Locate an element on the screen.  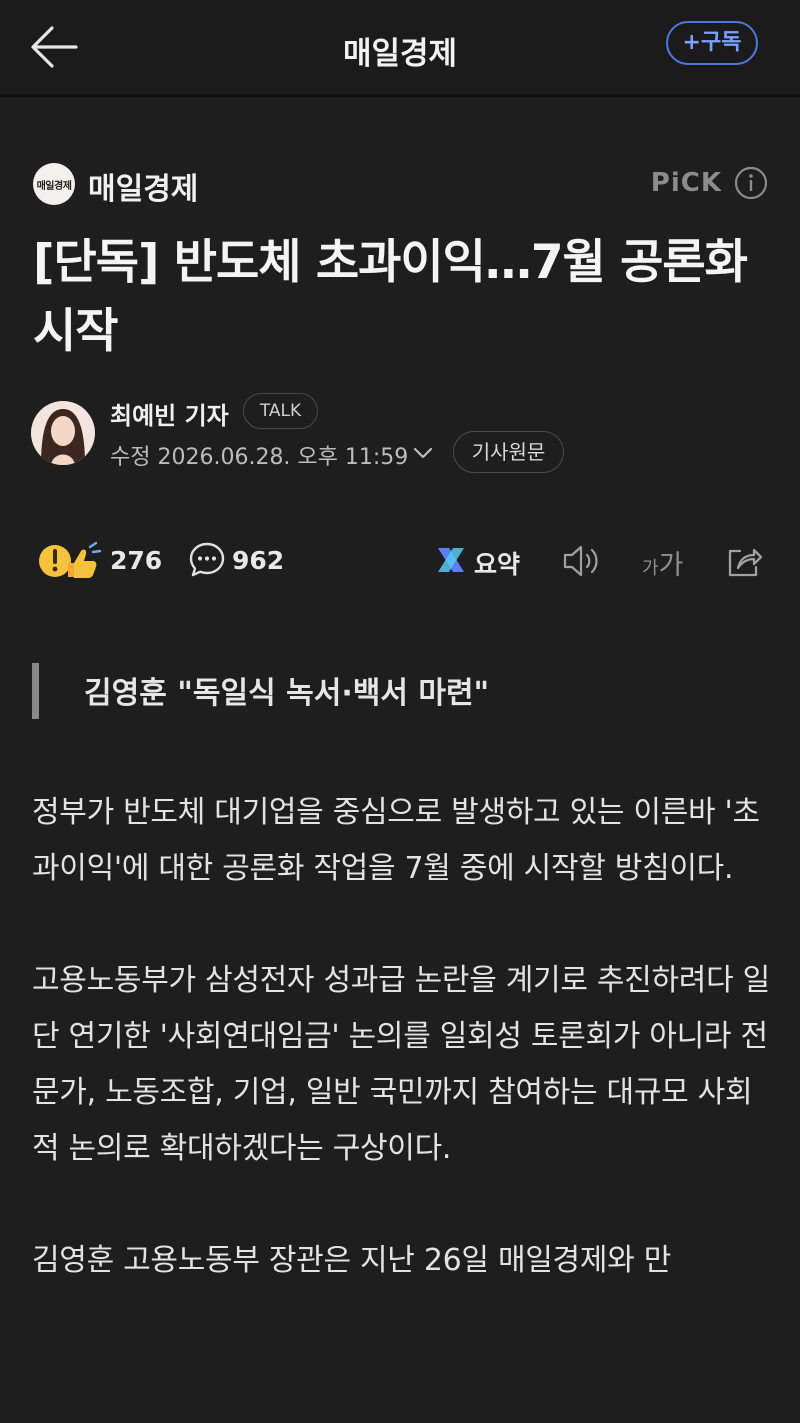
font-size-button: 가가 is located at coordinates (662, 562).